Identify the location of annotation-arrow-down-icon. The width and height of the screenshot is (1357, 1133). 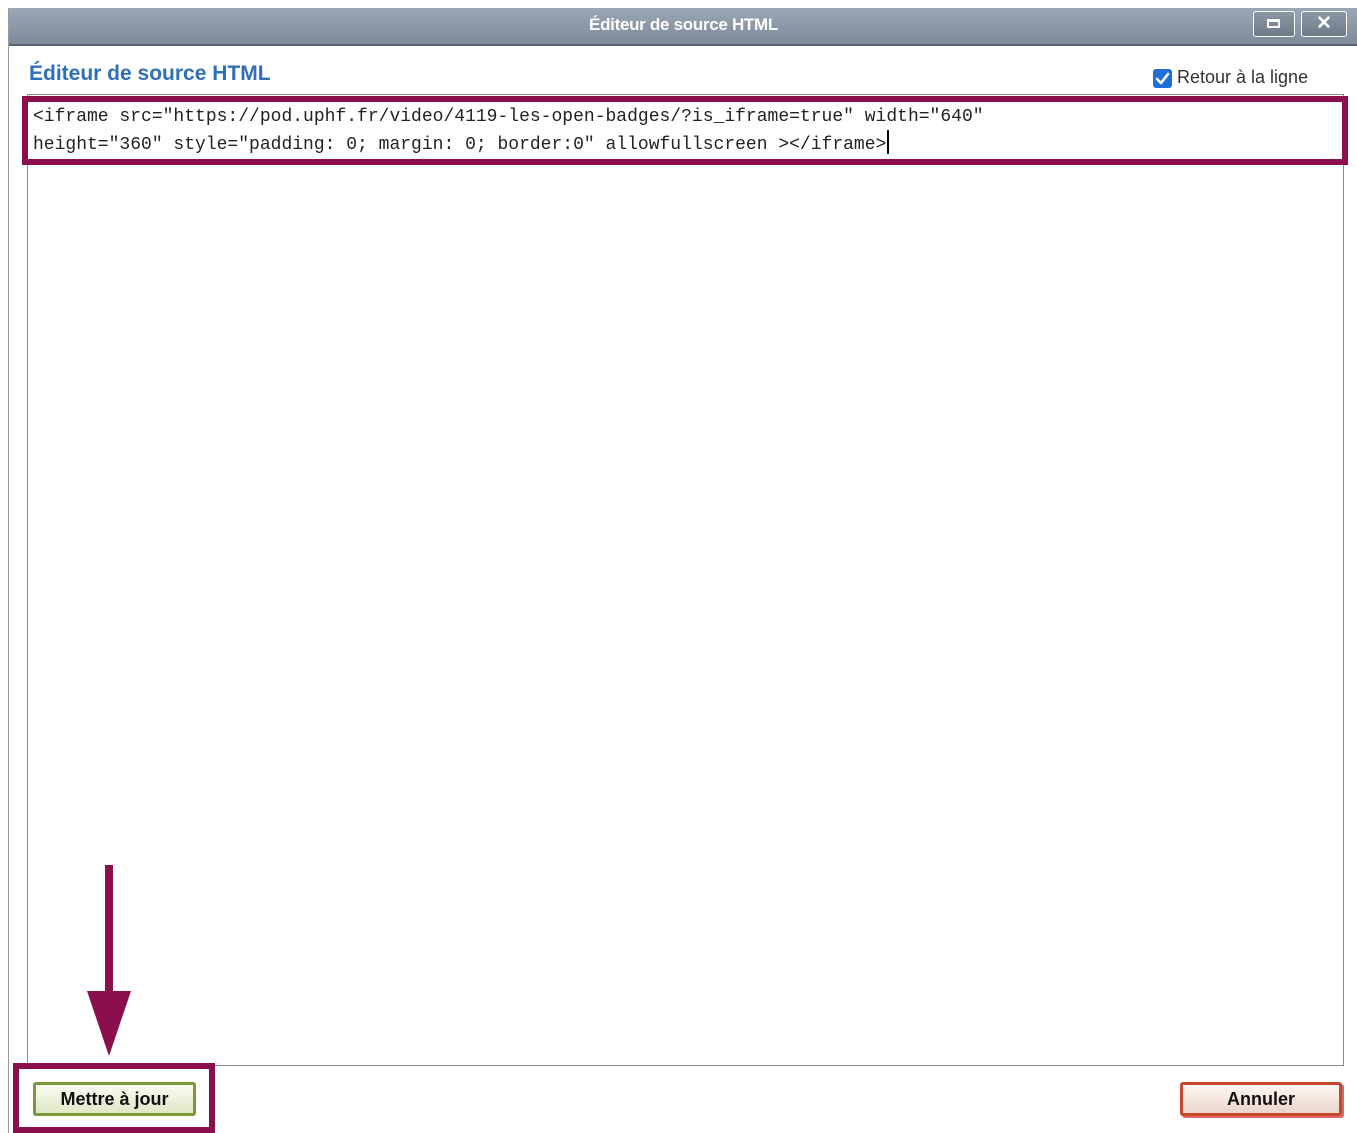
(109, 1023).